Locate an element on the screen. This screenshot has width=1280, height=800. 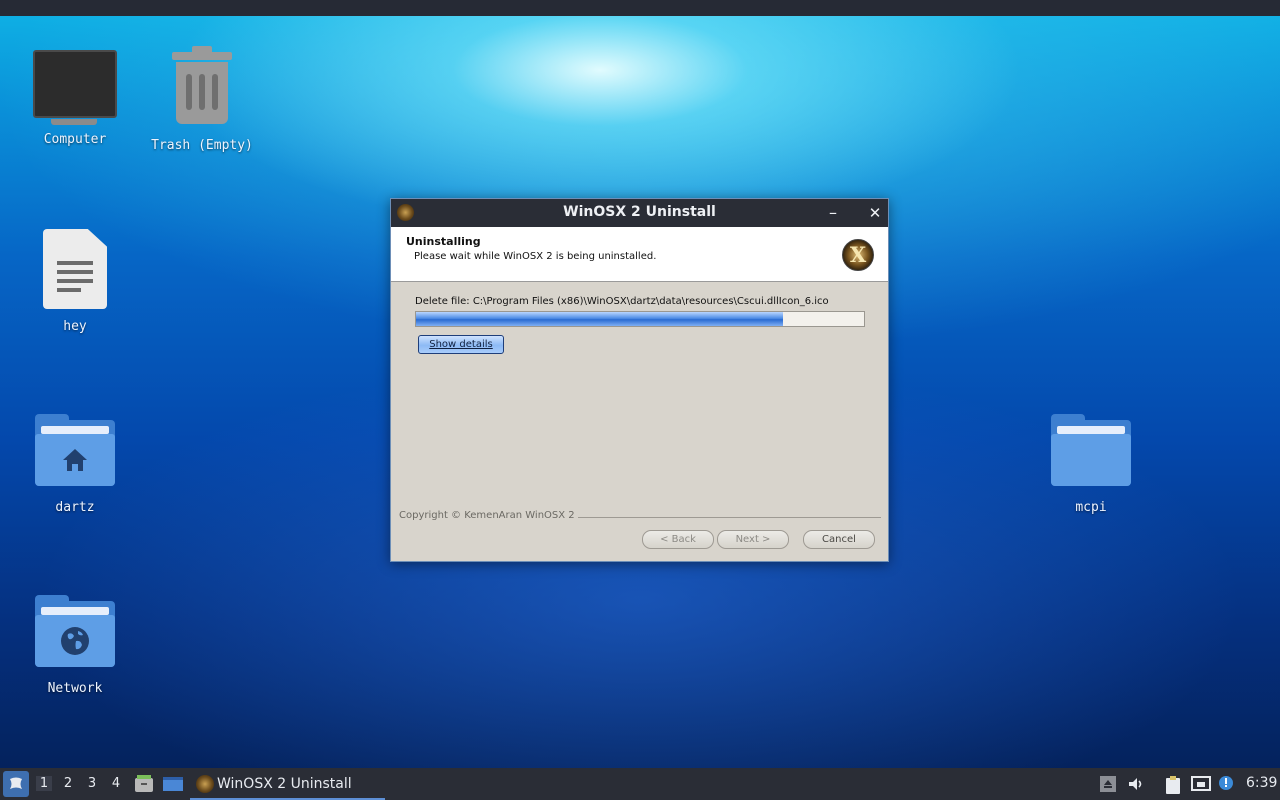
desktop-icon-computer: Computer is located at coordinates (75, 98).